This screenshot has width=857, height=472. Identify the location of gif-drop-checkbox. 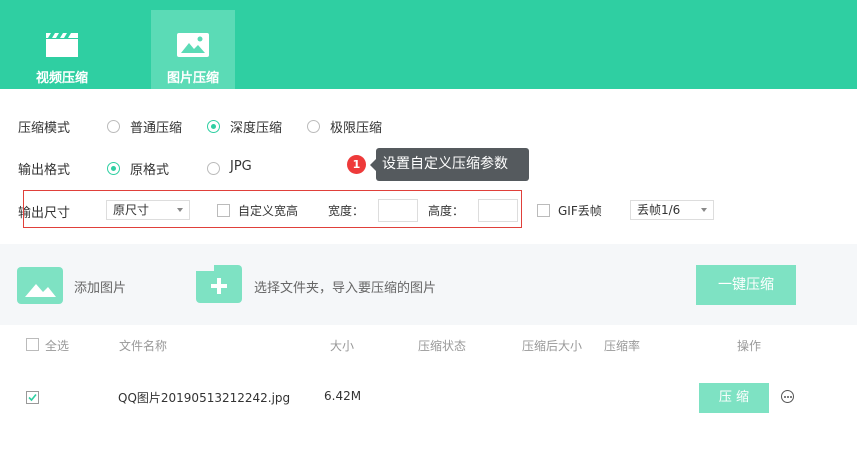
(543, 210).